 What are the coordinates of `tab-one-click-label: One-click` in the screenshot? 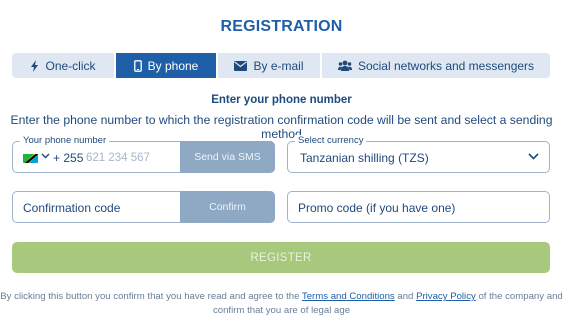 It's located at (70, 65).